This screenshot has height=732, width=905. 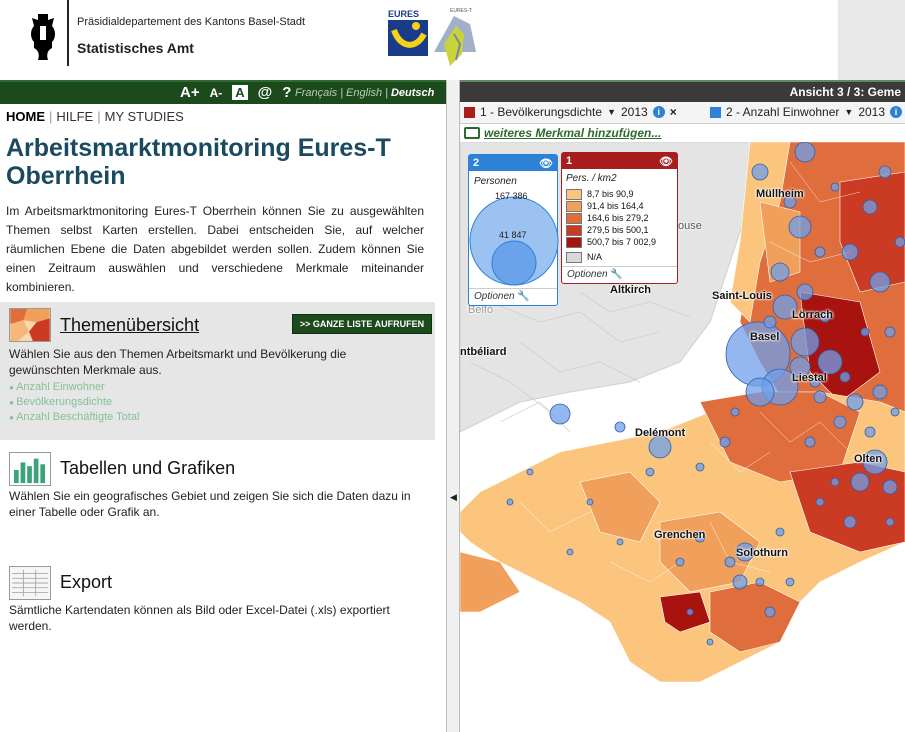 I want to click on class-label: 91,4 bis 164,4, so click(x=615, y=206).